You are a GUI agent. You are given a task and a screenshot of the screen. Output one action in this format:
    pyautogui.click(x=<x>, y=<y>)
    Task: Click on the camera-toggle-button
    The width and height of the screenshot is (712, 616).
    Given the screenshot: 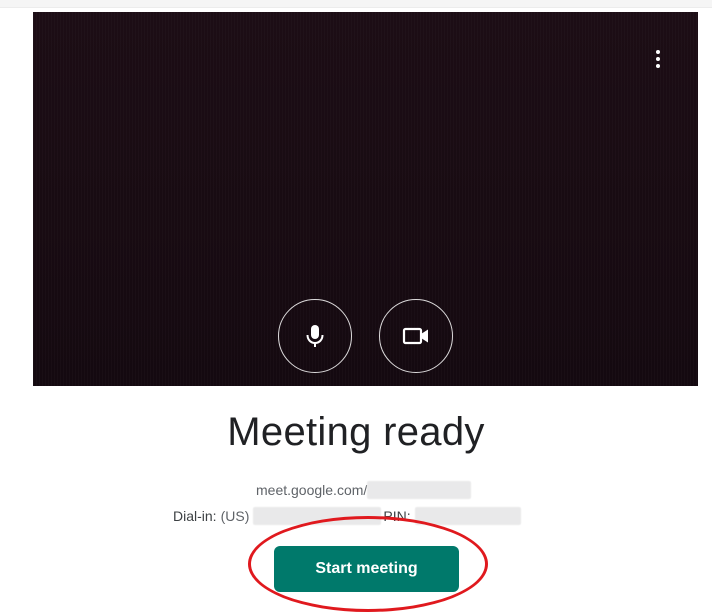 What is the action you would take?
    pyautogui.click(x=416, y=336)
    